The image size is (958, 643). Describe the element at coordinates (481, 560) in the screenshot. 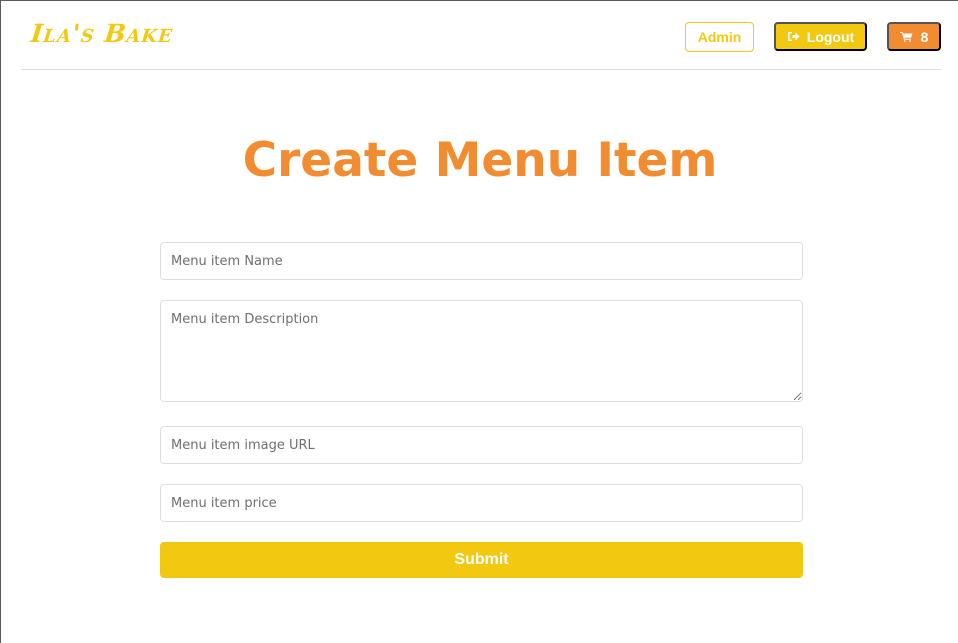

I see `submit-button: Submit` at that location.